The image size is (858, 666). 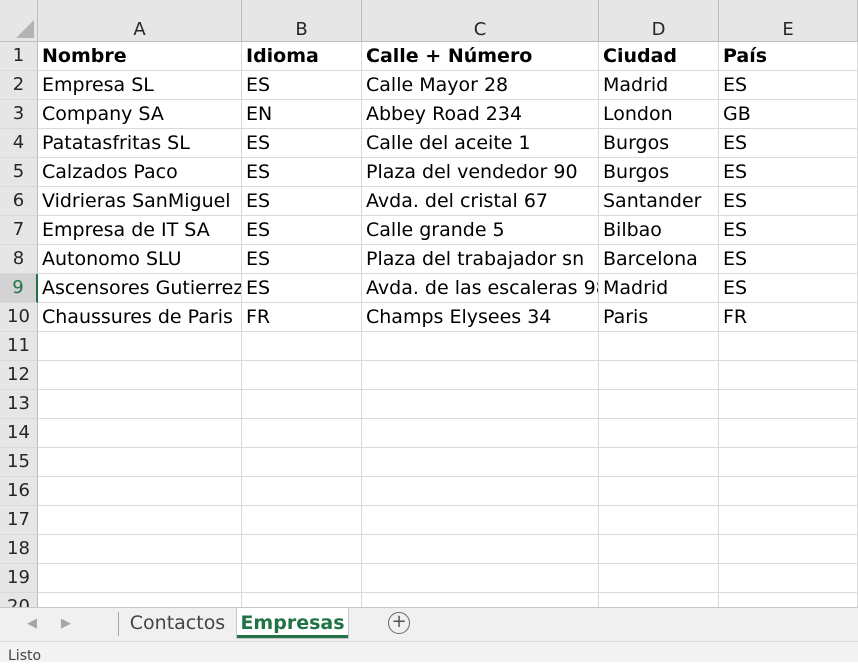 I want to click on tab-contactos: Contactos, so click(x=177, y=623).